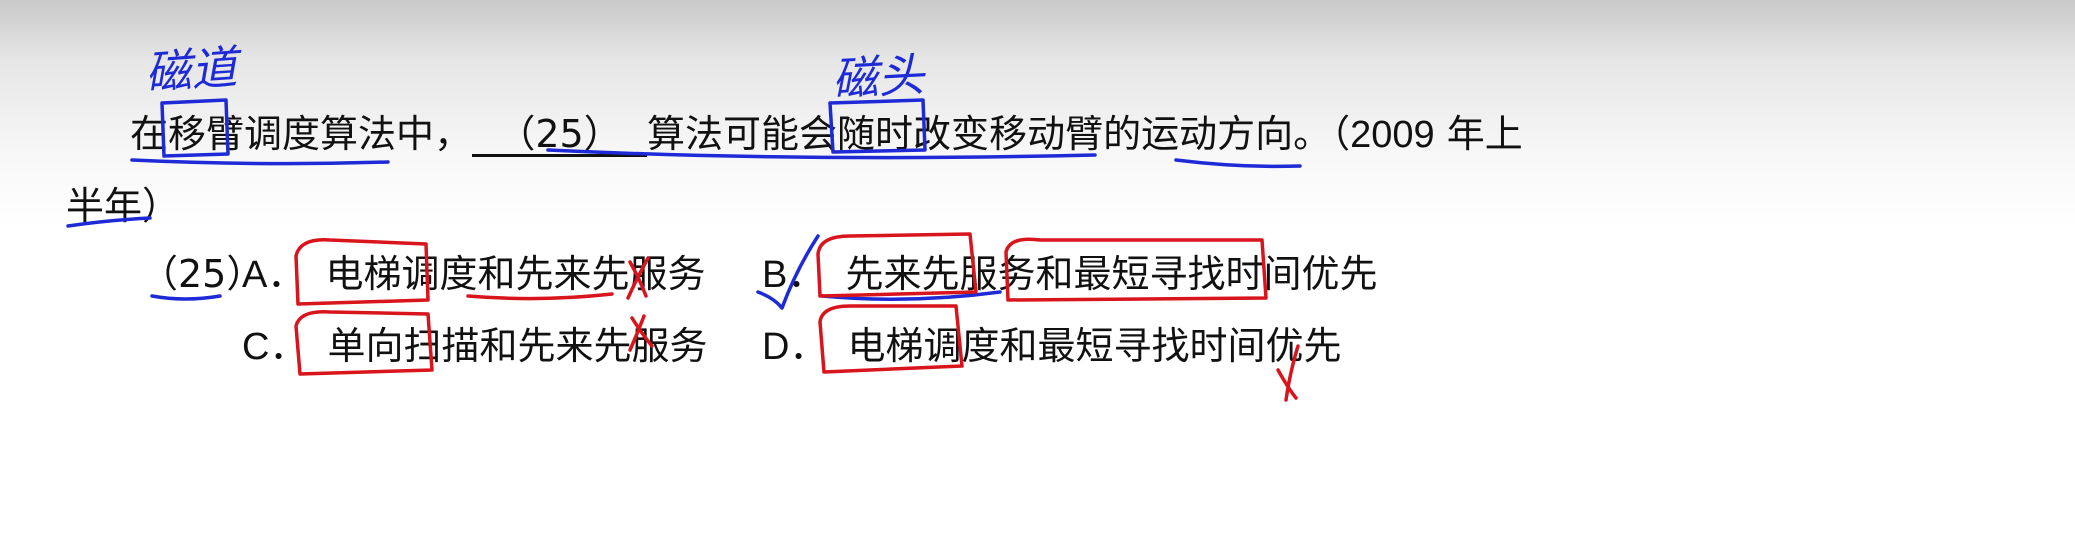 The image size is (2075, 535). What do you see at coordinates (818, 134) in the screenshot?
I see `question-after-blank: 算法可能会随时改变` at bounding box center [818, 134].